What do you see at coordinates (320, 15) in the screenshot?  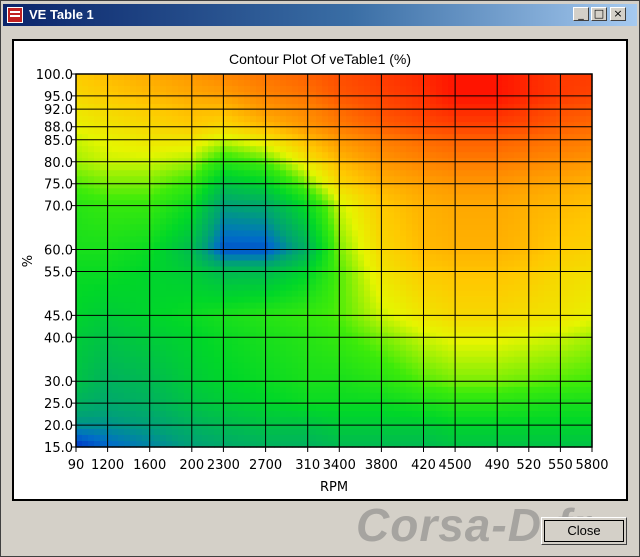 I see `title-bar: VE Table 1 _ □ ×` at bounding box center [320, 15].